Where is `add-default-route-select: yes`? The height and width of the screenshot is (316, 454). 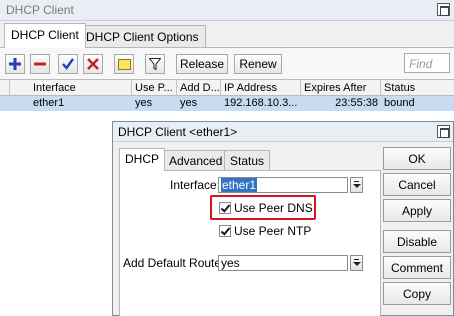
add-default-route-select: yes is located at coordinates (283, 263).